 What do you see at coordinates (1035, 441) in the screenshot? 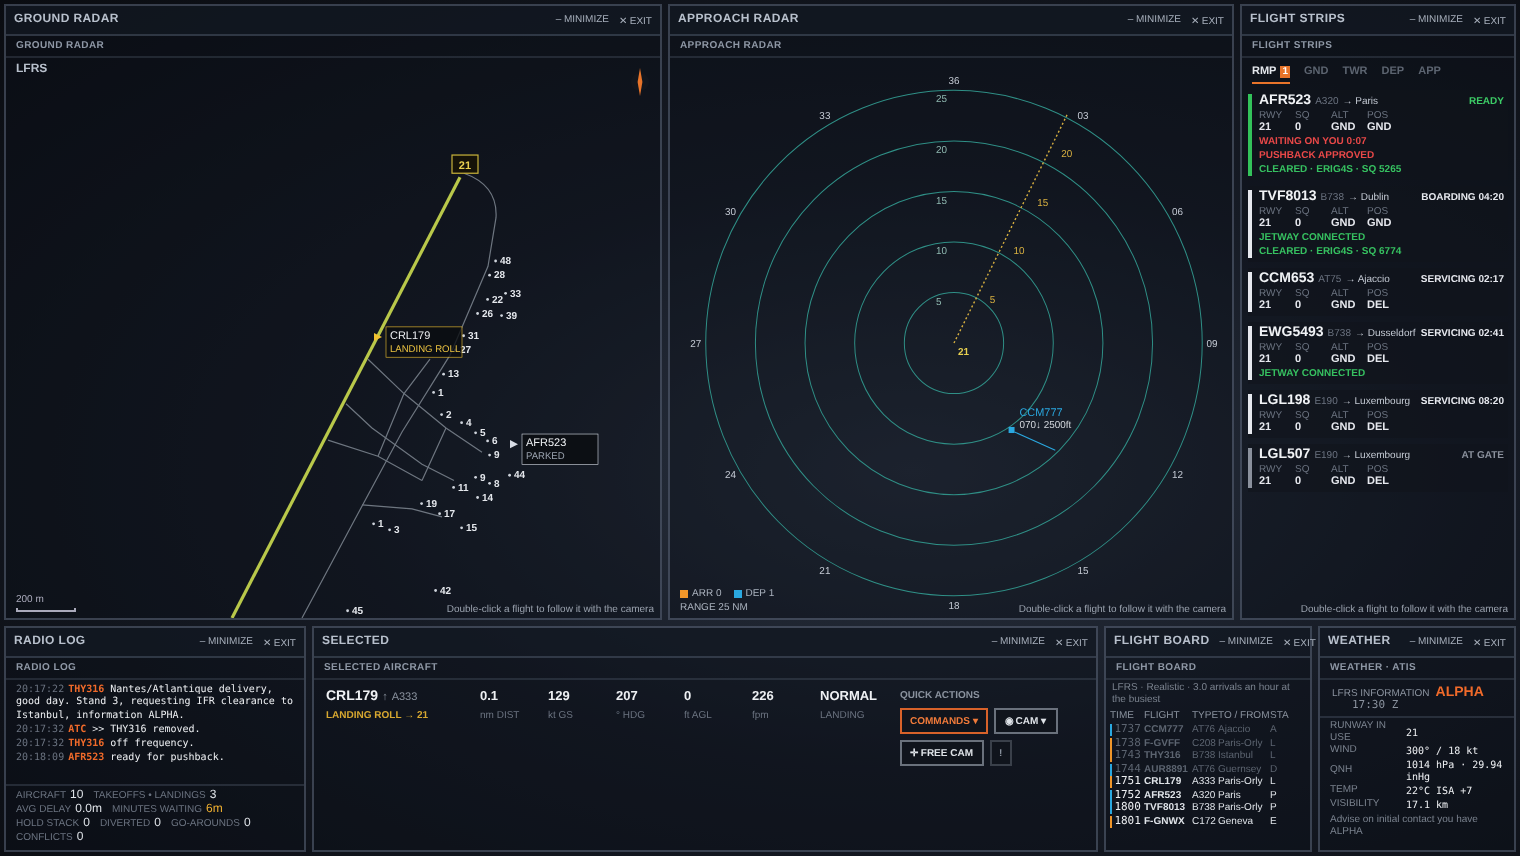
I see `leader-line` at bounding box center [1035, 441].